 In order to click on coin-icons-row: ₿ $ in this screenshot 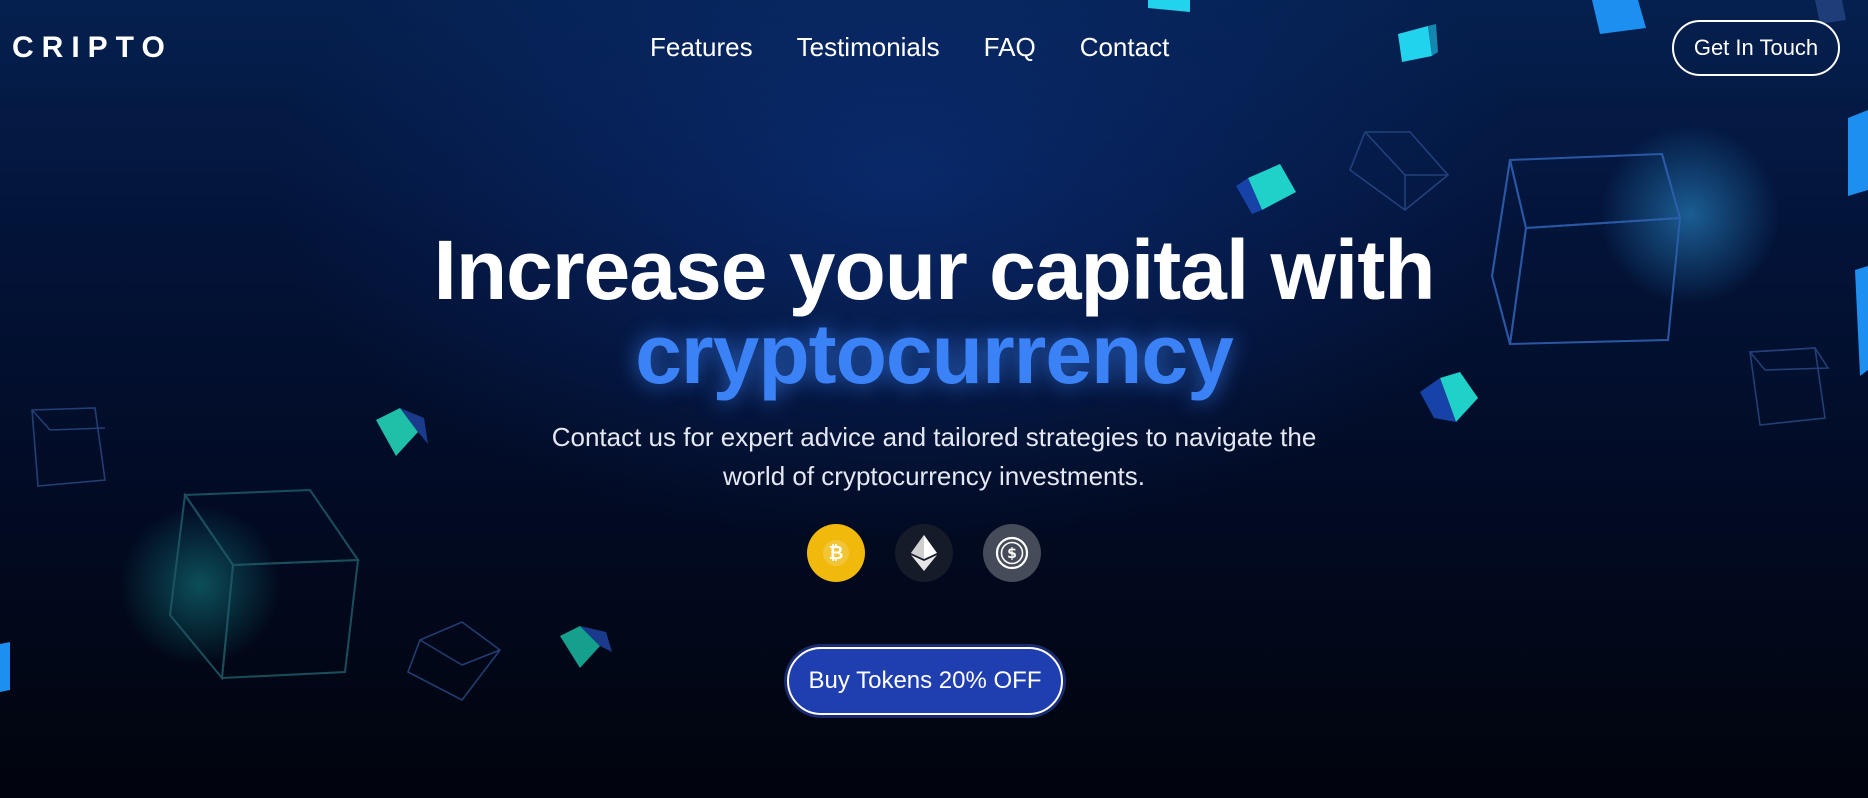, I will do `click(924, 553)`.